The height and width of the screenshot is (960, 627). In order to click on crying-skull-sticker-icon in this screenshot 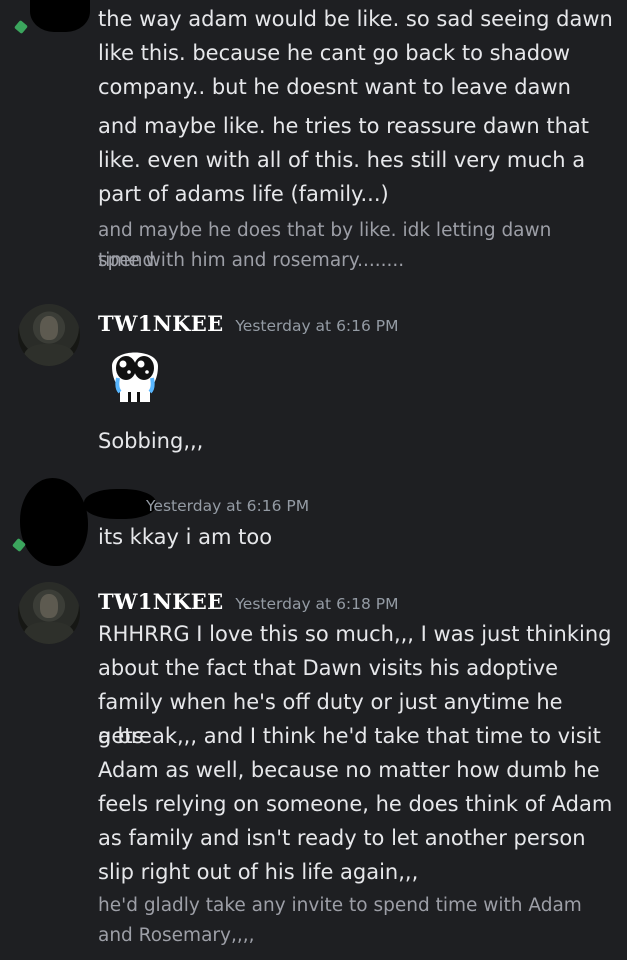, I will do `click(135, 375)`.